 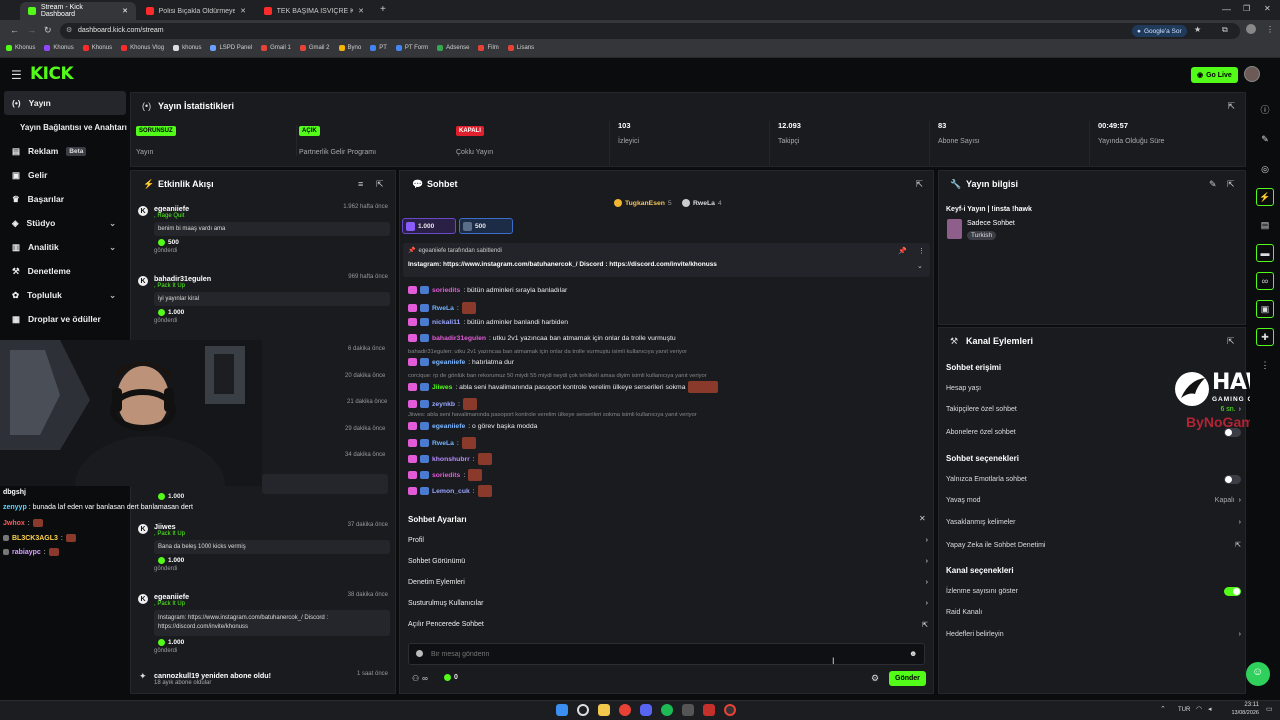 I want to click on settings-row-appearance: Sohbet Görünümü ›, so click(x=668, y=561).